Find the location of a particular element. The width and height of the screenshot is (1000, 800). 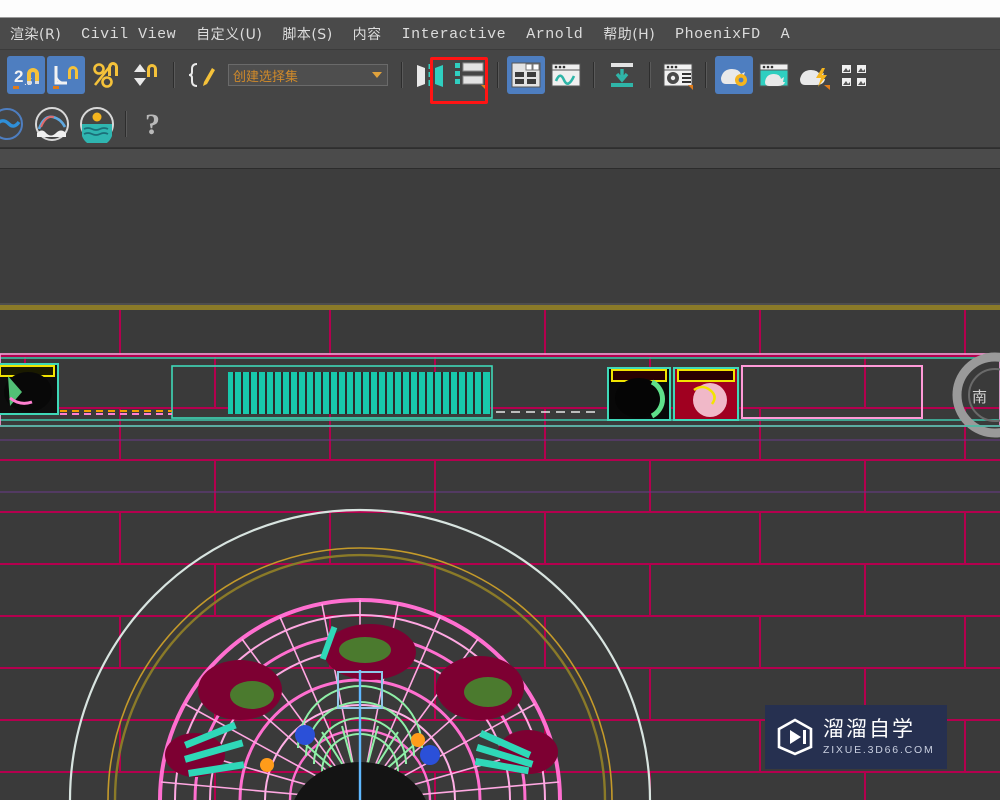

scene-explorer-button is located at coordinates (526, 75).